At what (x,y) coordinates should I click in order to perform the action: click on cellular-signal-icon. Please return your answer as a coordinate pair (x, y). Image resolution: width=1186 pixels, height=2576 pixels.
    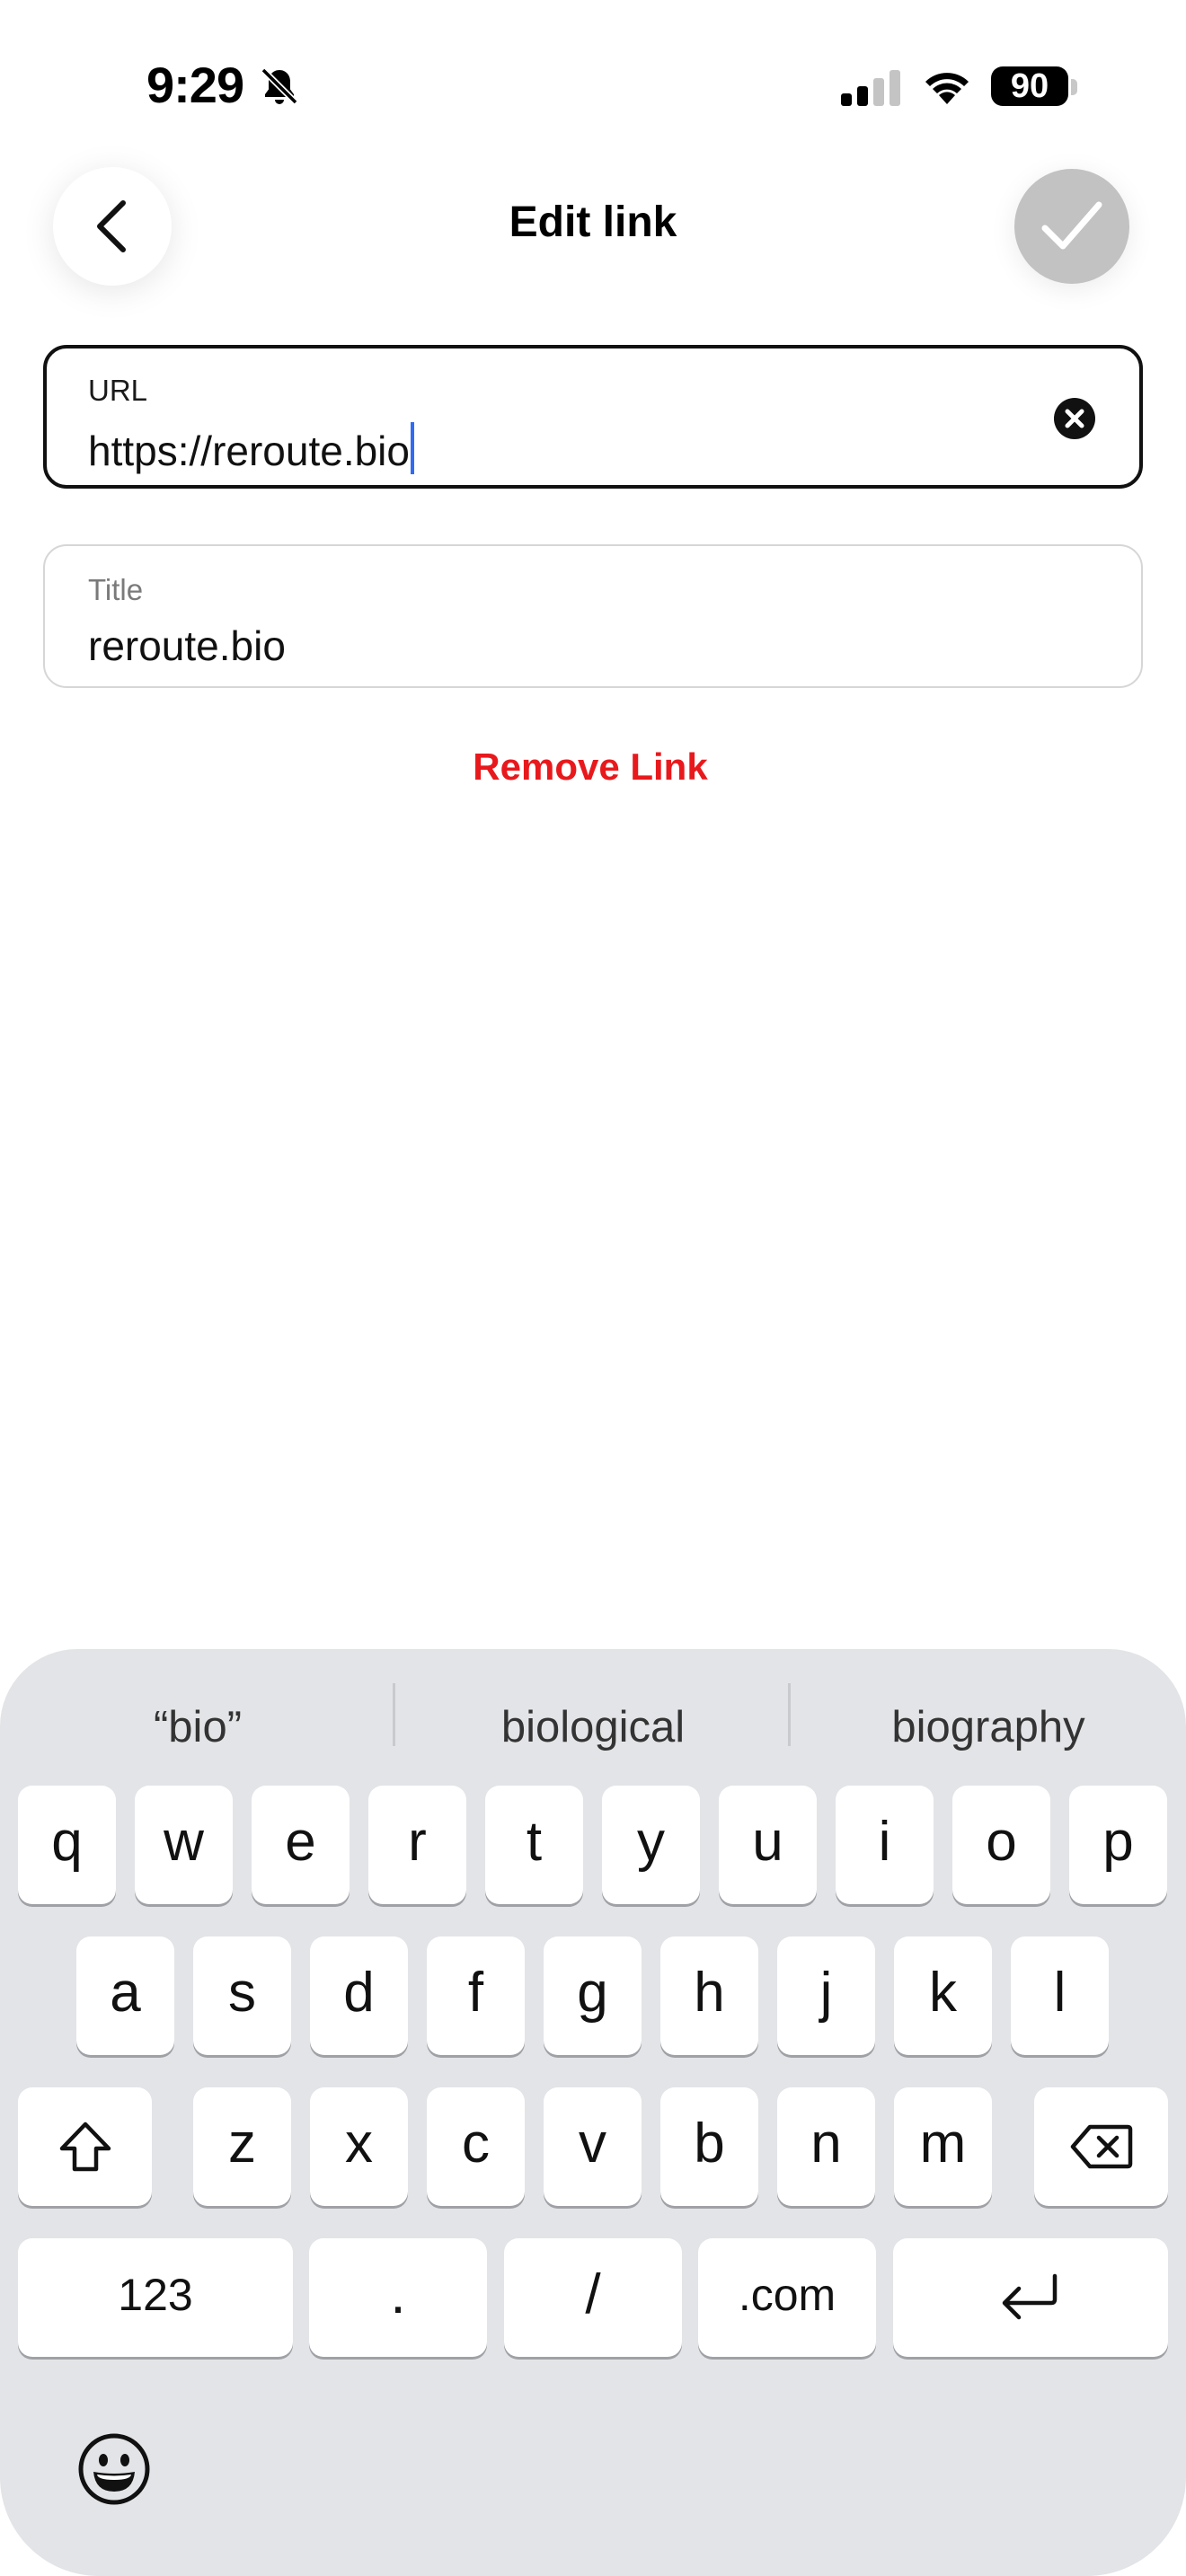
    Looking at the image, I should click on (870, 88).